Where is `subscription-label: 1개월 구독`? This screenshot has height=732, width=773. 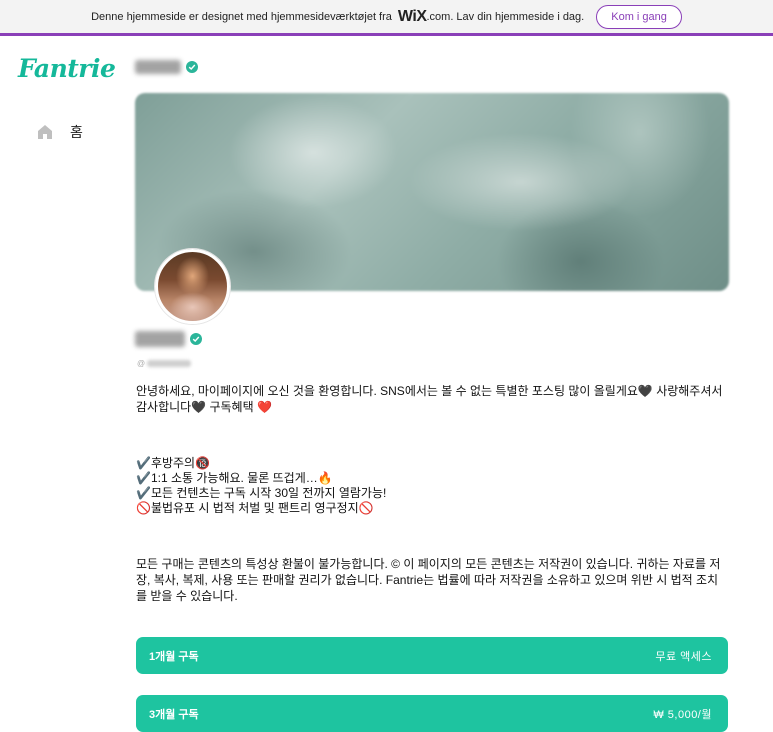 subscription-label: 1개월 구독 is located at coordinates (174, 656).